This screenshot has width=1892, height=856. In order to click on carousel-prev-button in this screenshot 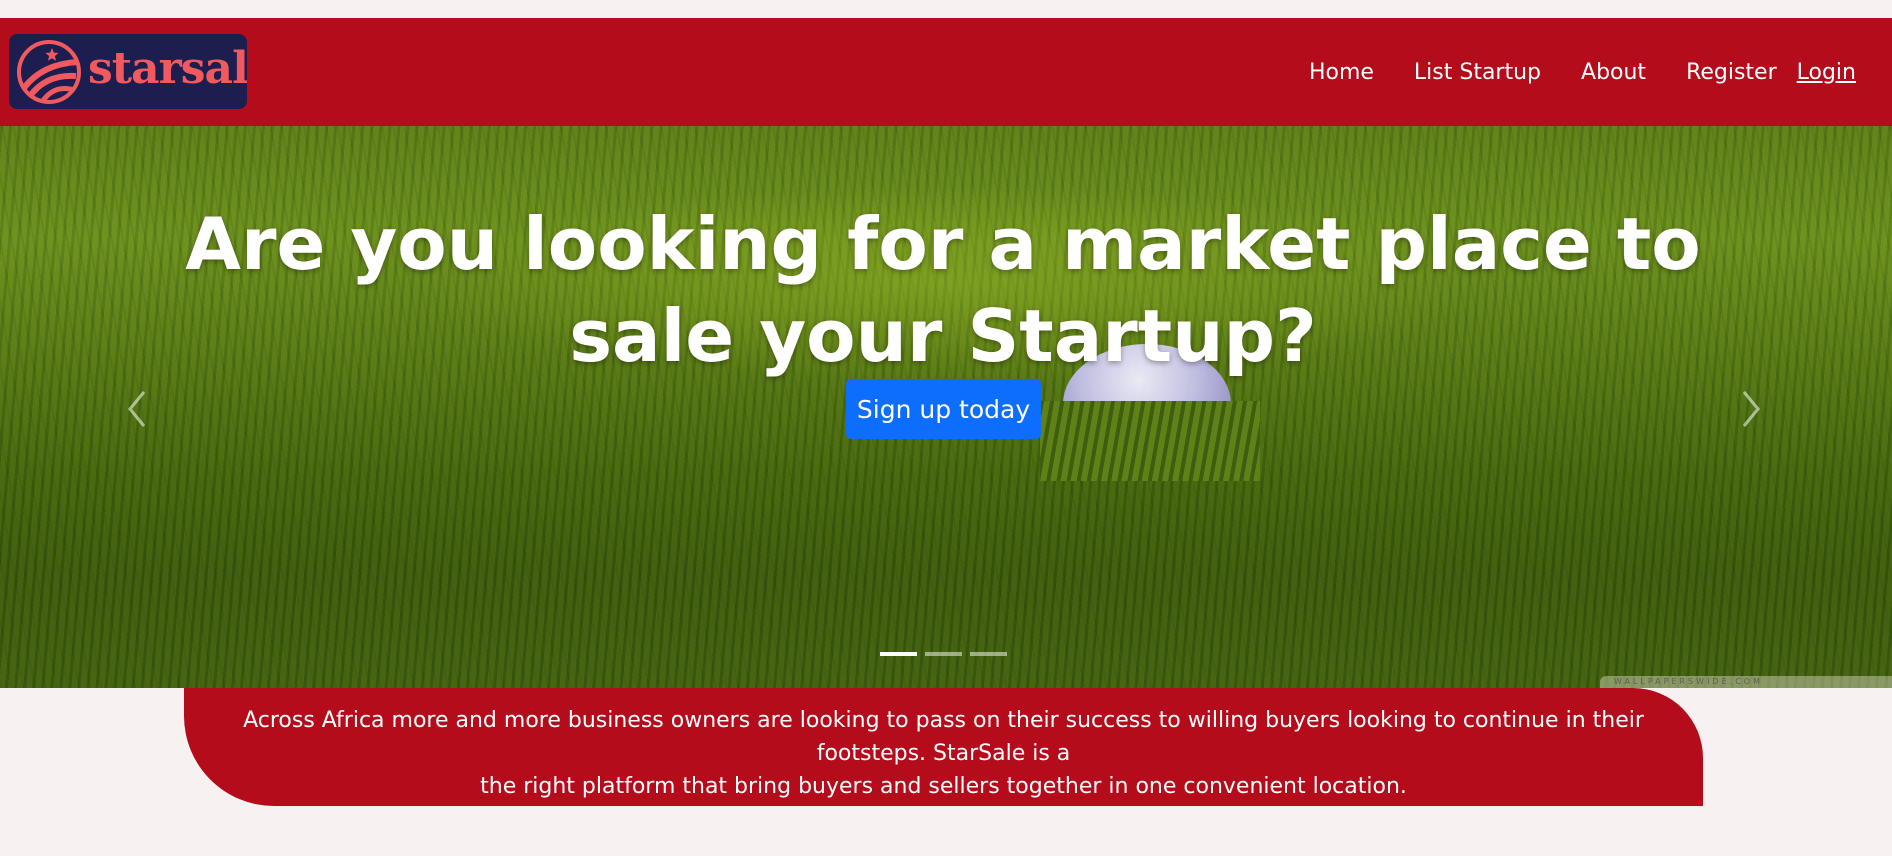, I will do `click(138, 409)`.